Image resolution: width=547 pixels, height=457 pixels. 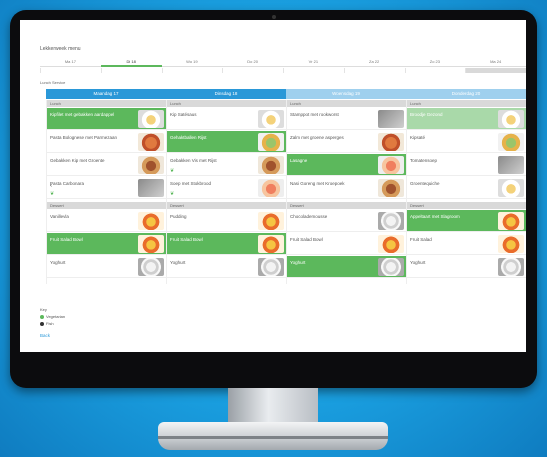 I want to click on tab-day: Ma 24, so click(x=495, y=62).